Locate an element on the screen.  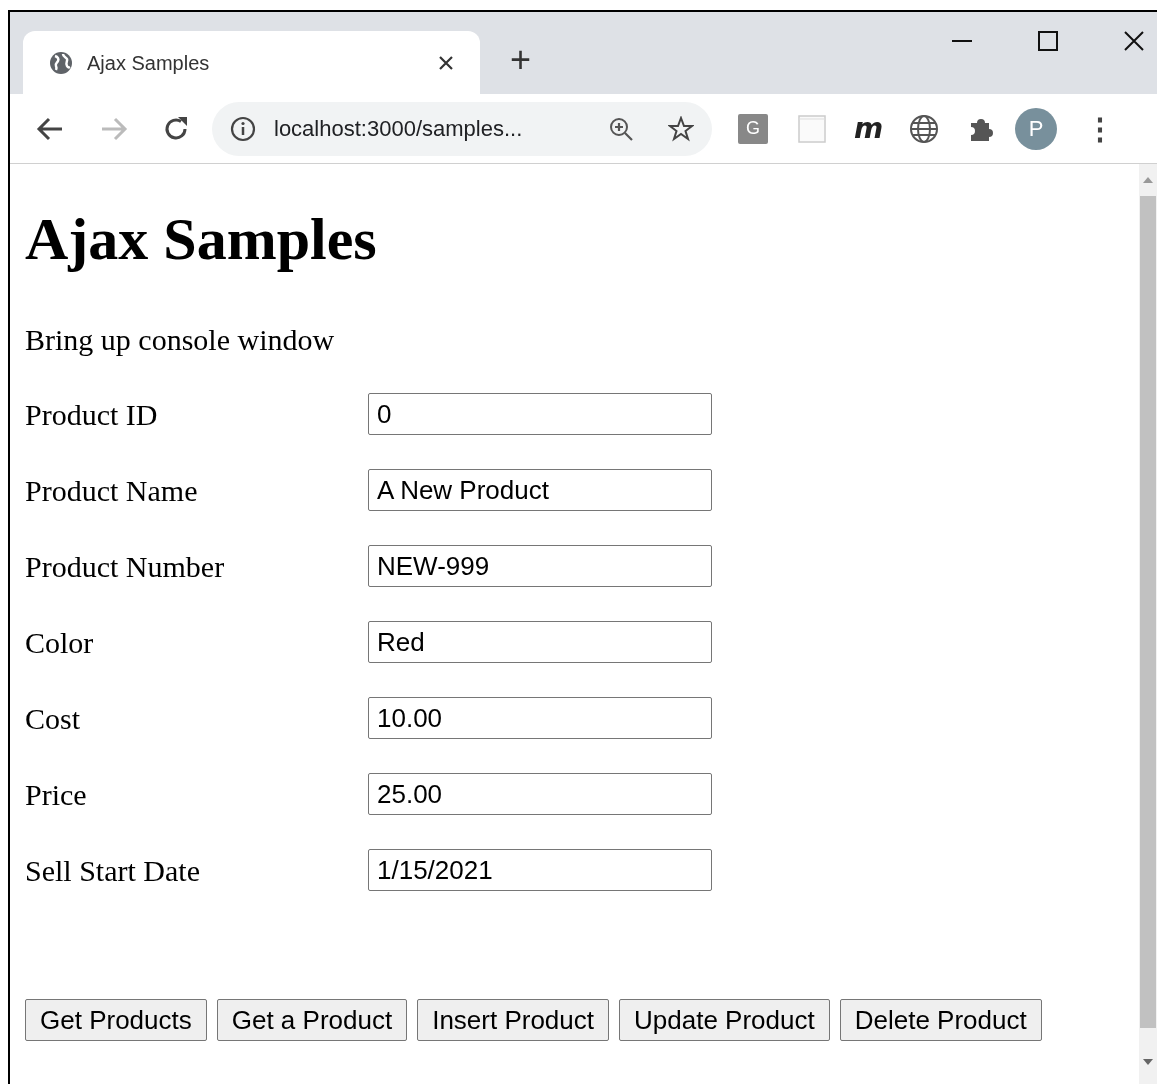
new-tab-button: + is located at coordinates (521, 60).